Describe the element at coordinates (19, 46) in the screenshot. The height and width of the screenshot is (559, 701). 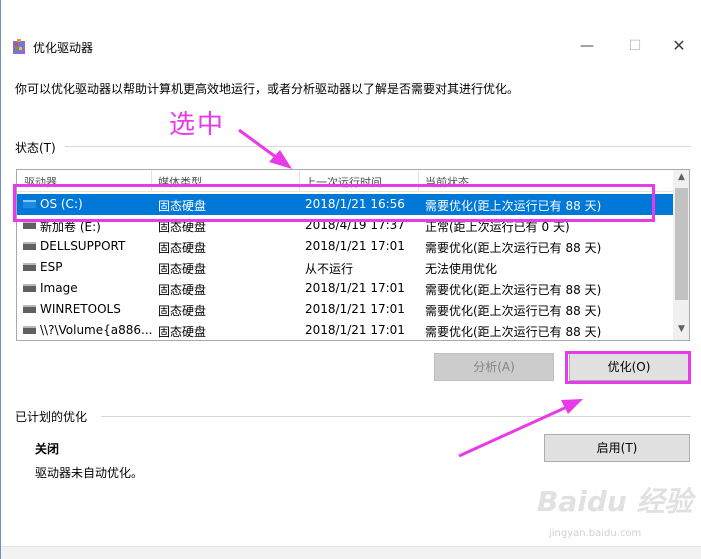
I see `defrag-app-icon` at that location.